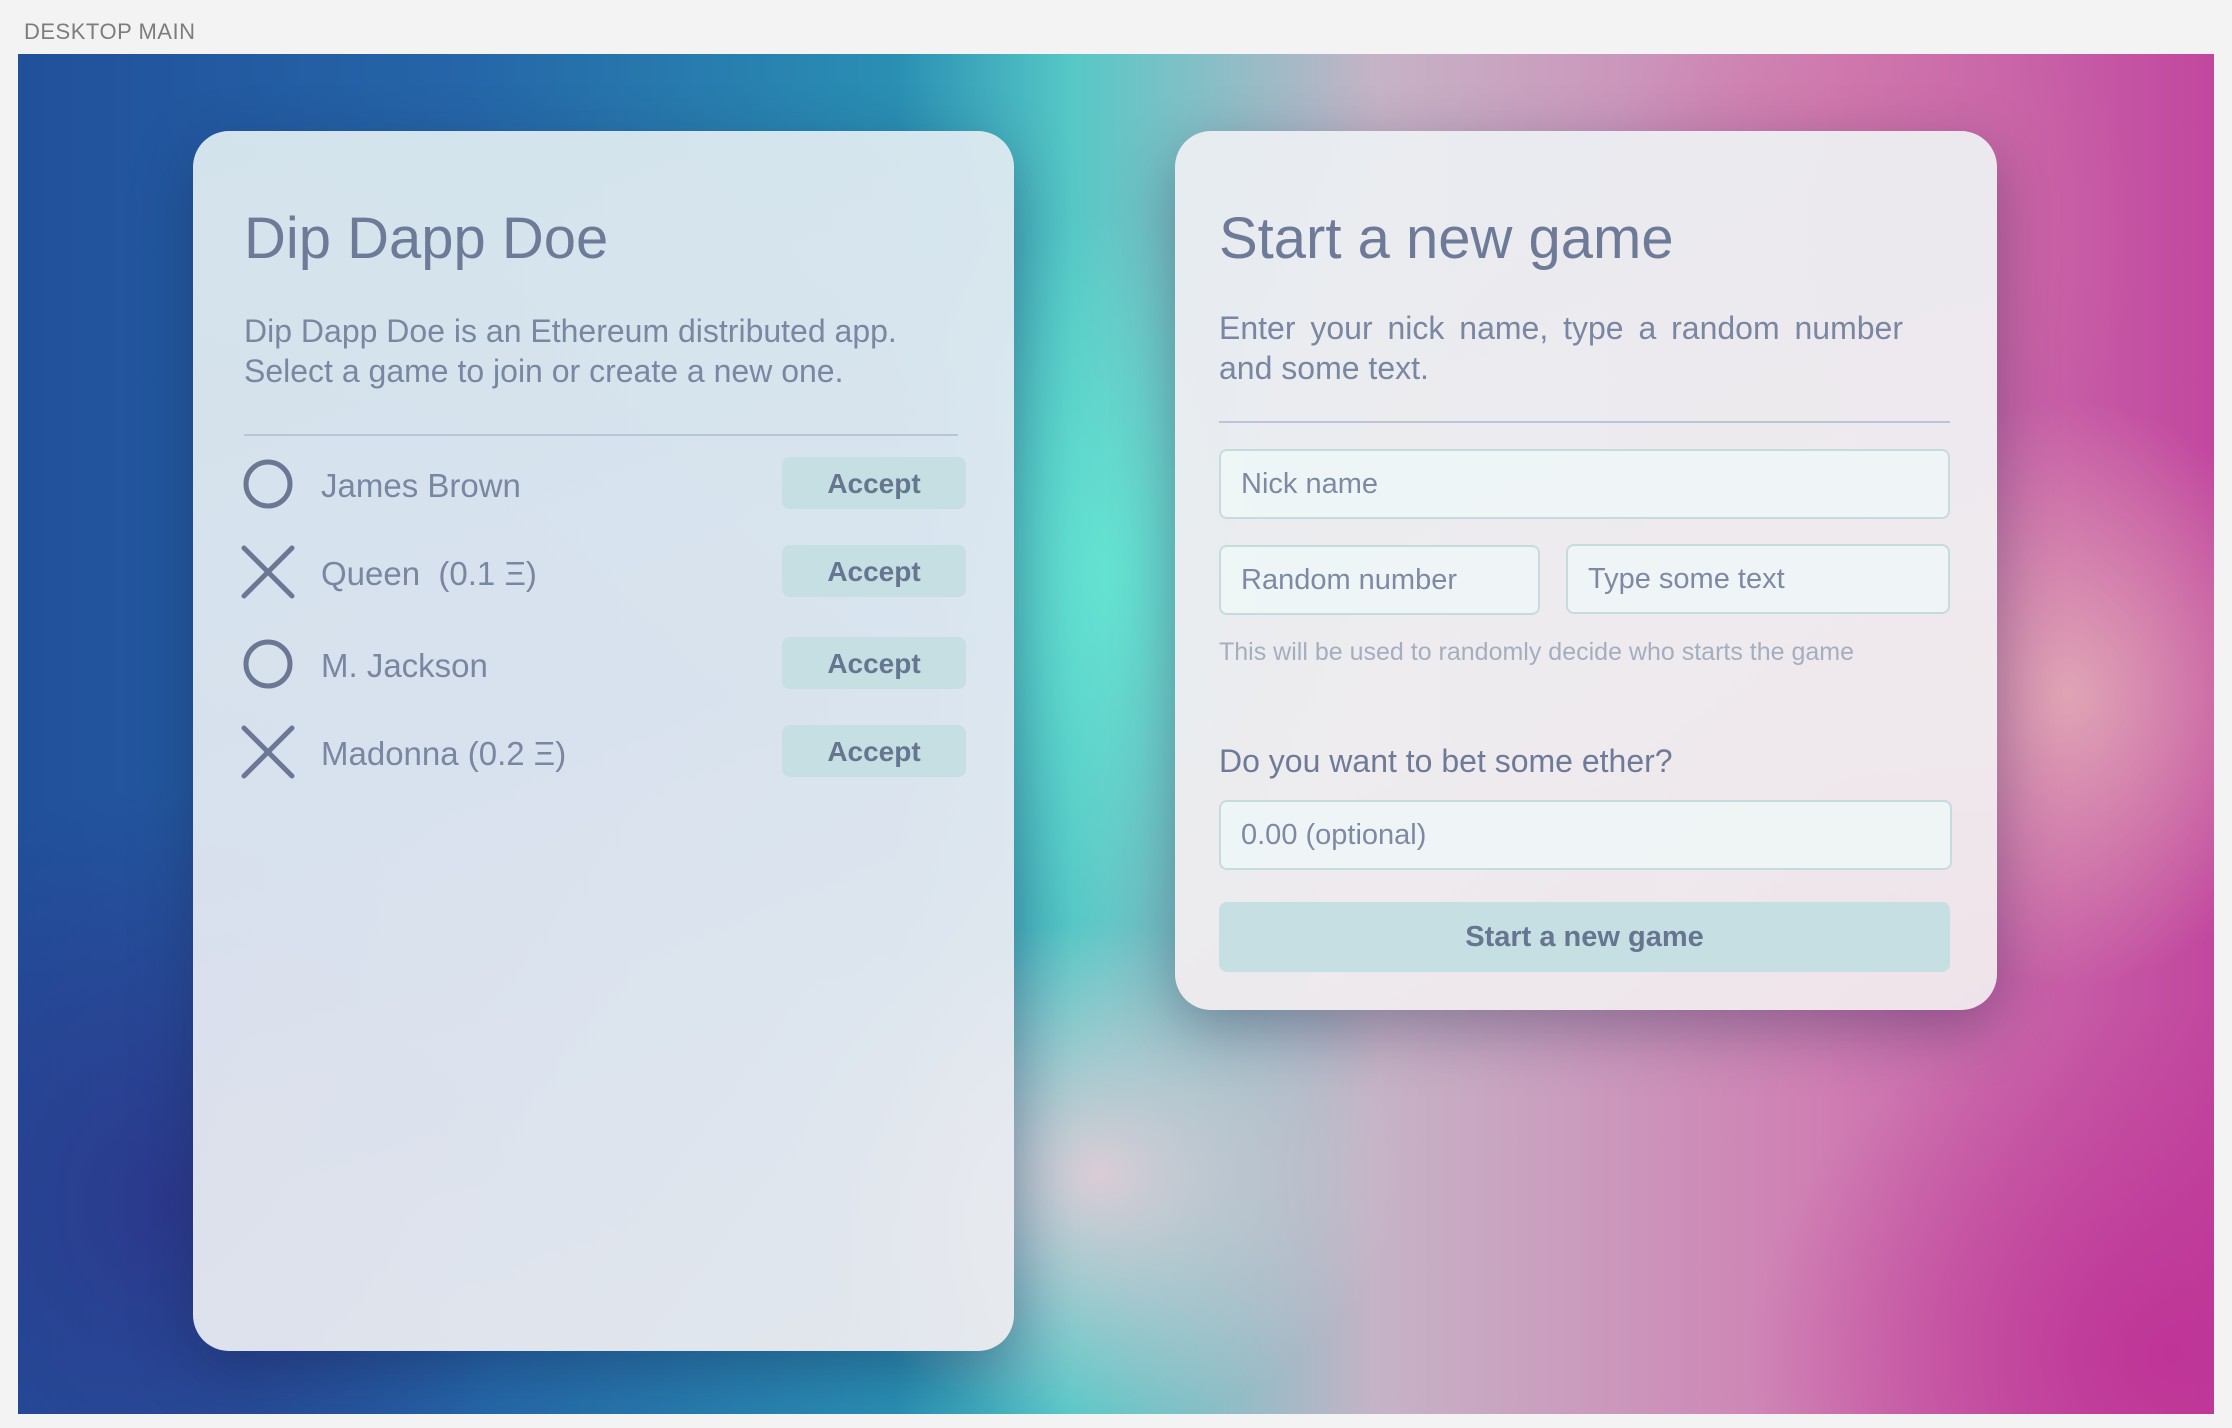  Describe the element at coordinates (603, 484) in the screenshot. I see `game-row: James Brown Accept` at that location.